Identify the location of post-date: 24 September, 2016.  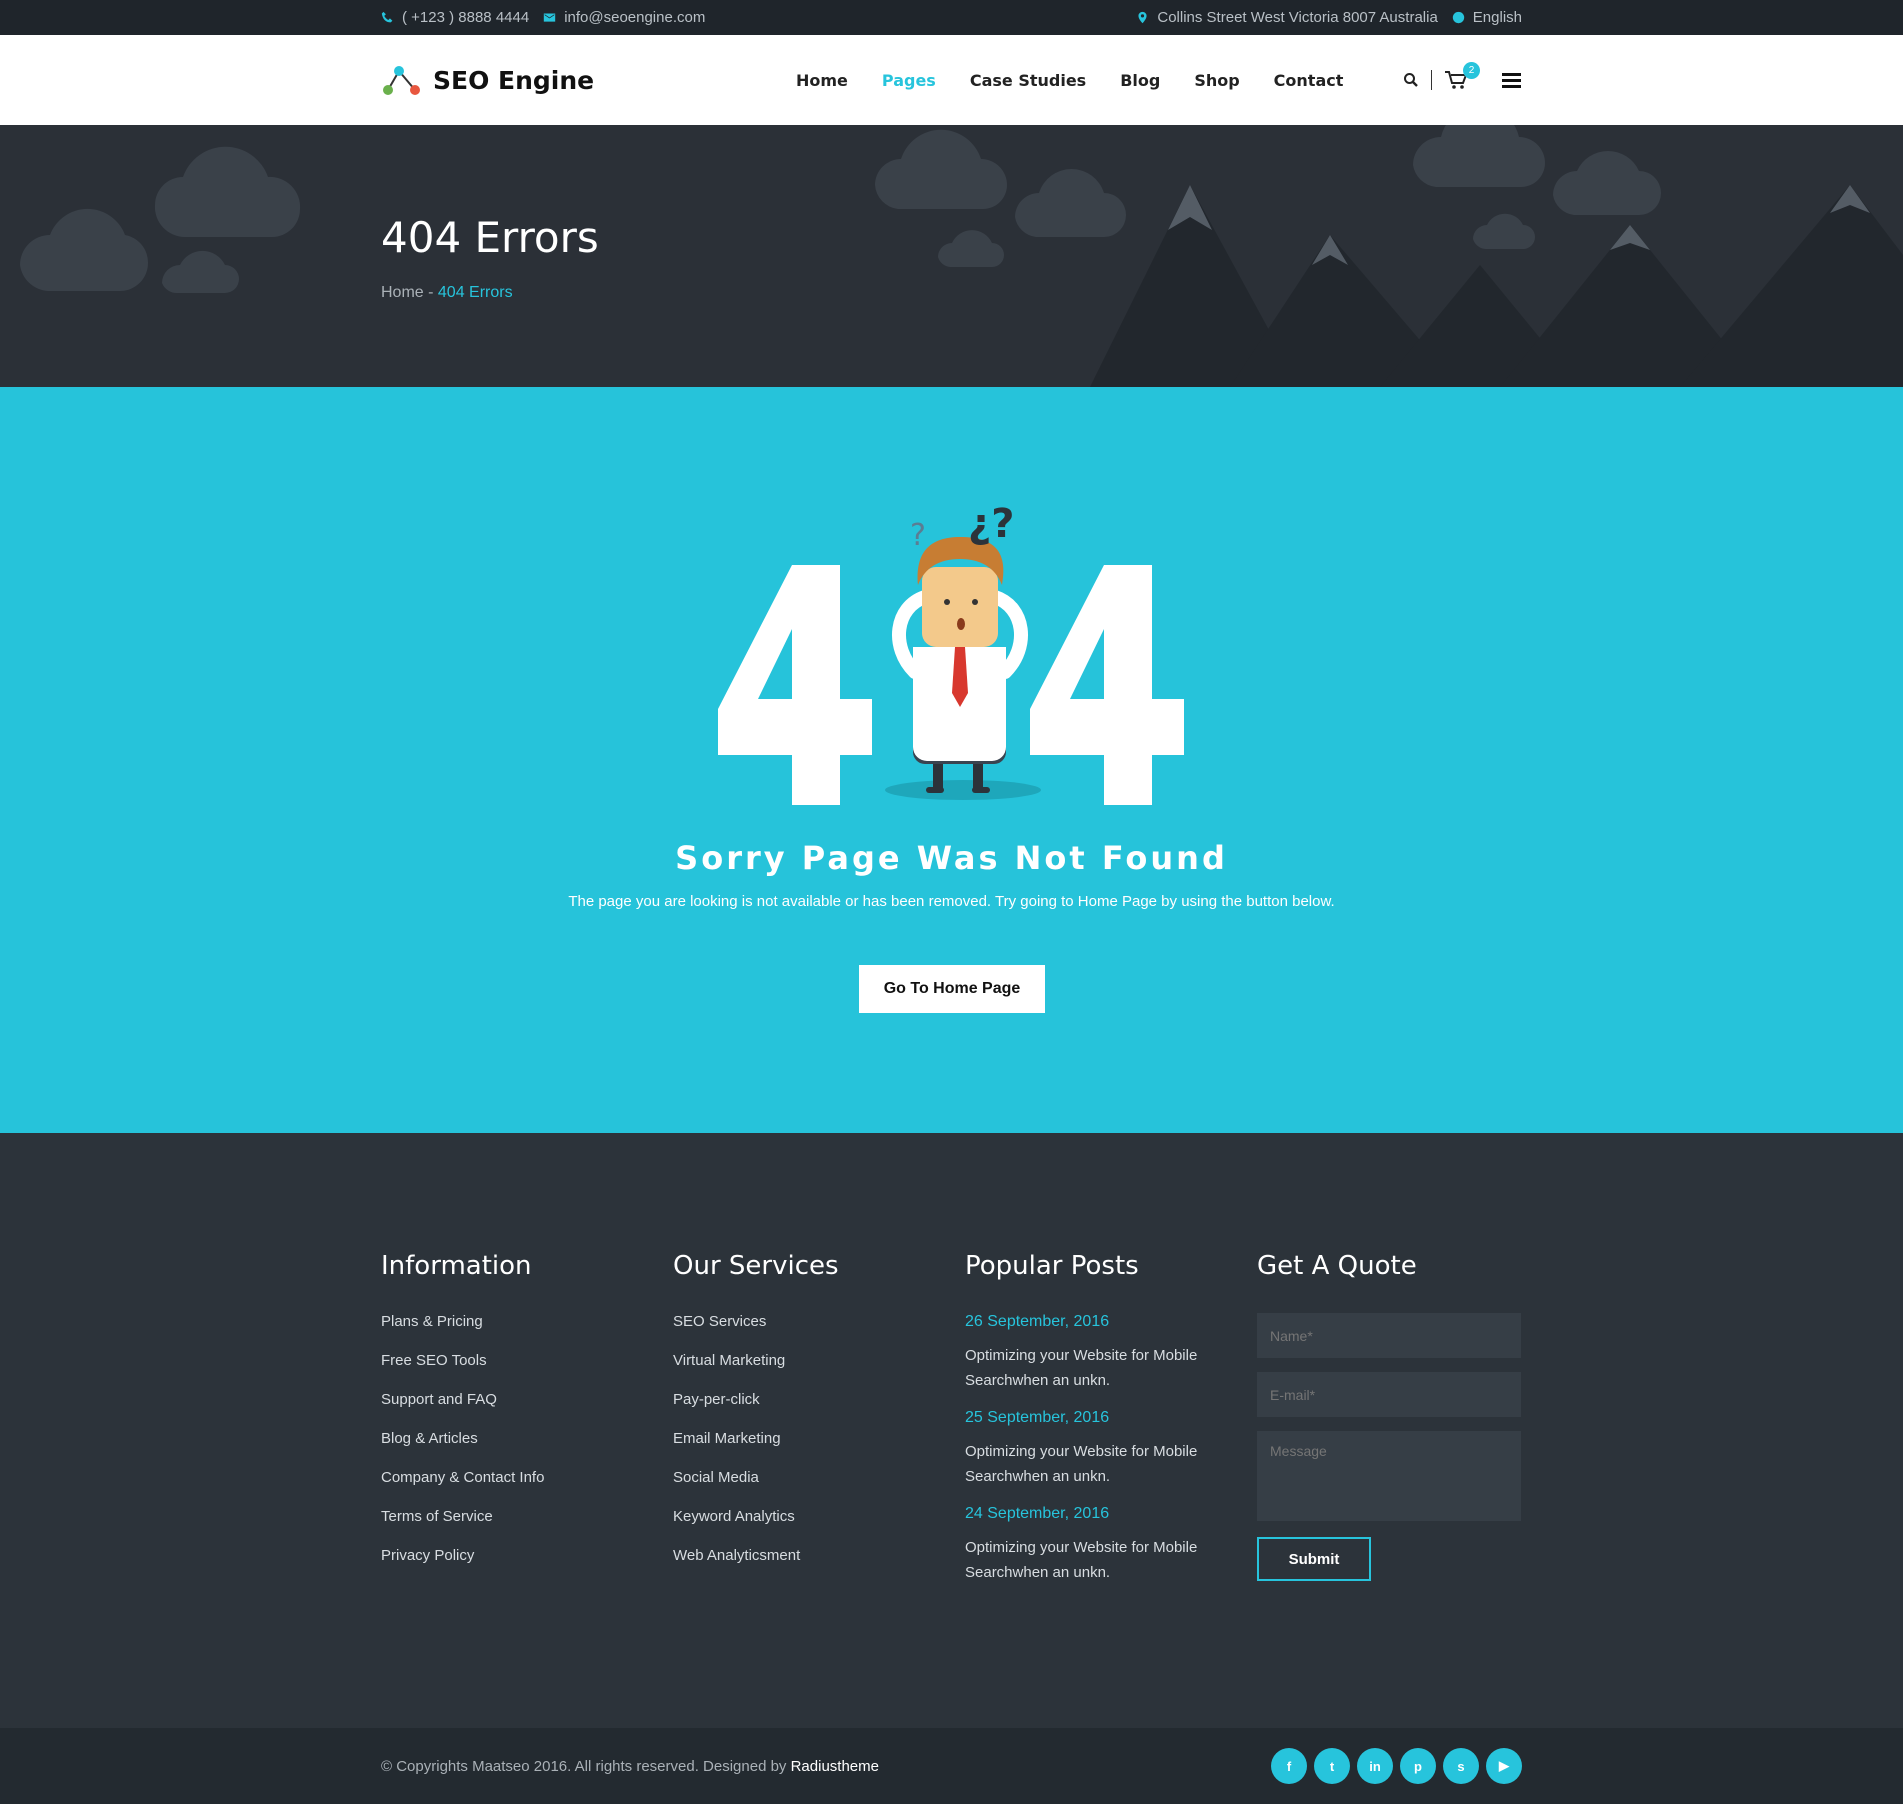
(1037, 1513).